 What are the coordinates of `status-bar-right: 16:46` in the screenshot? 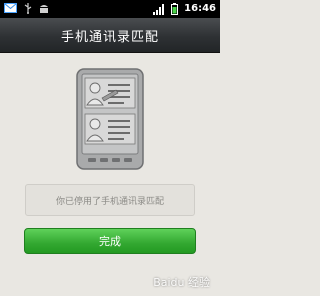 It's located at (184, 9).